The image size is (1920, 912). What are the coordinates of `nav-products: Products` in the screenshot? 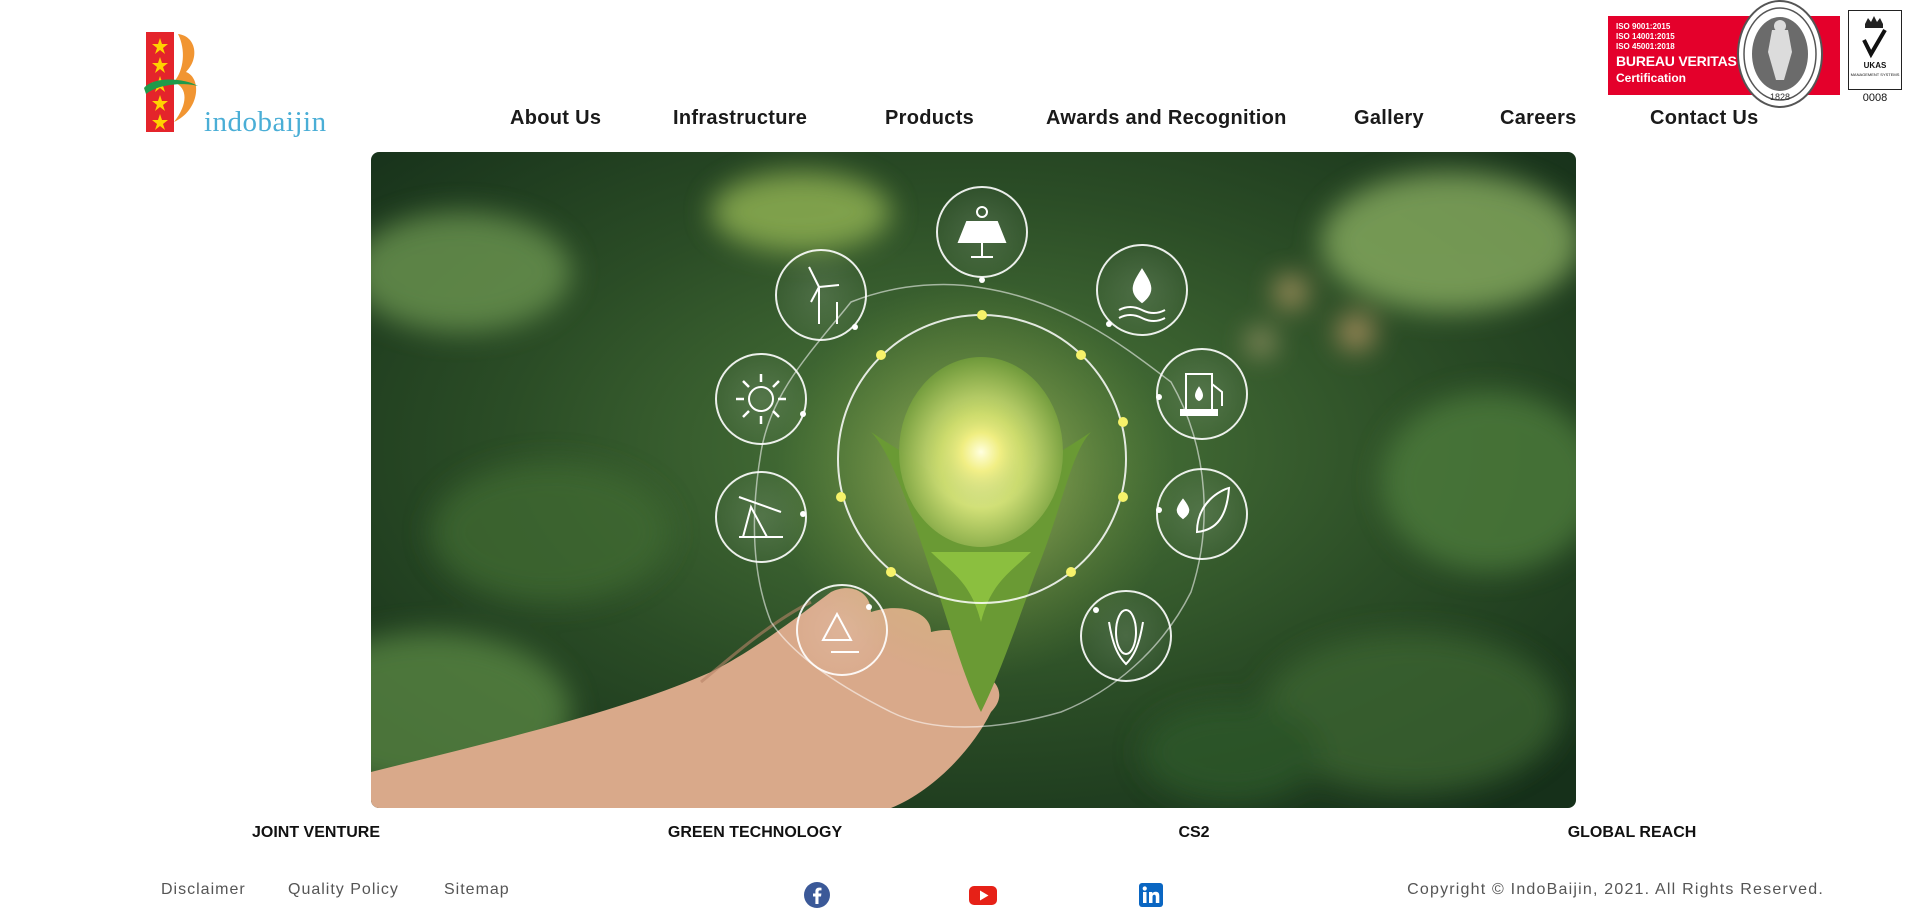 It's located at (929, 118).